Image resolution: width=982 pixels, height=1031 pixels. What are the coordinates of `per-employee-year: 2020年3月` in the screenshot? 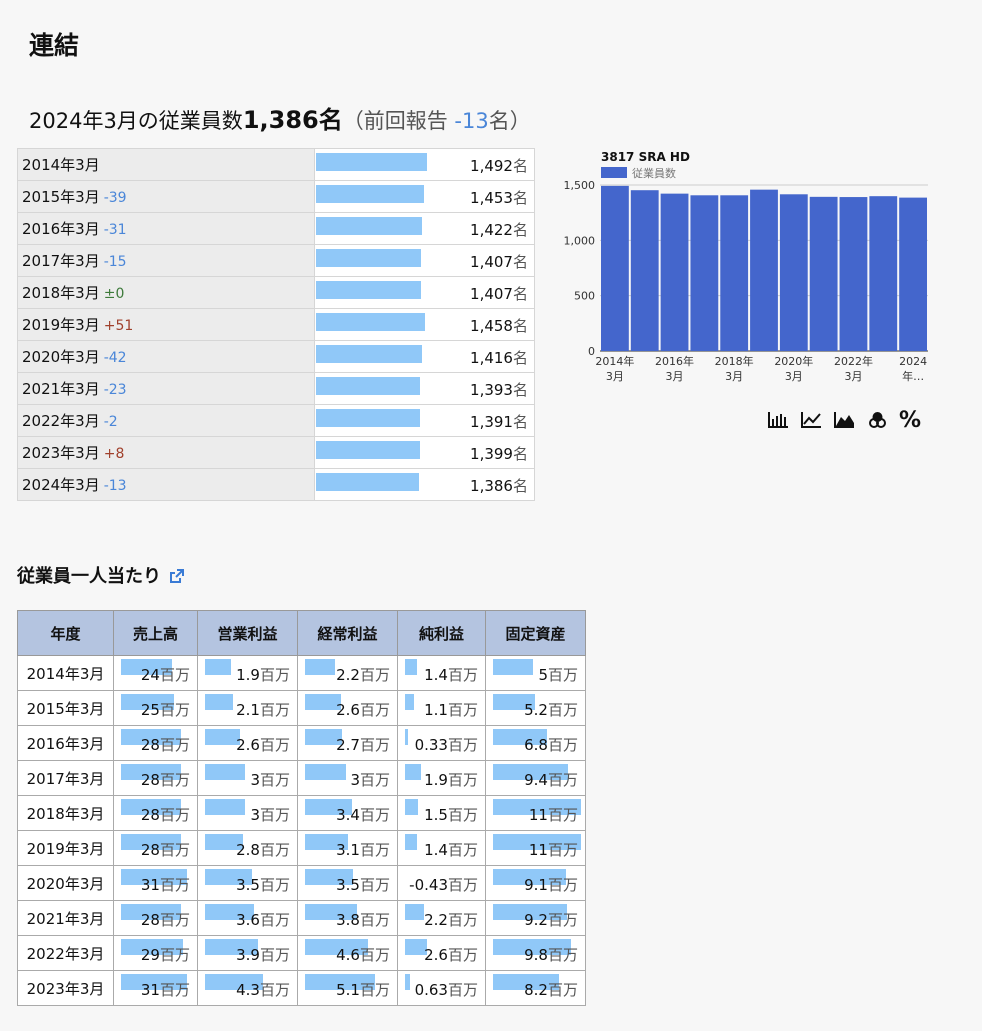 It's located at (65, 883).